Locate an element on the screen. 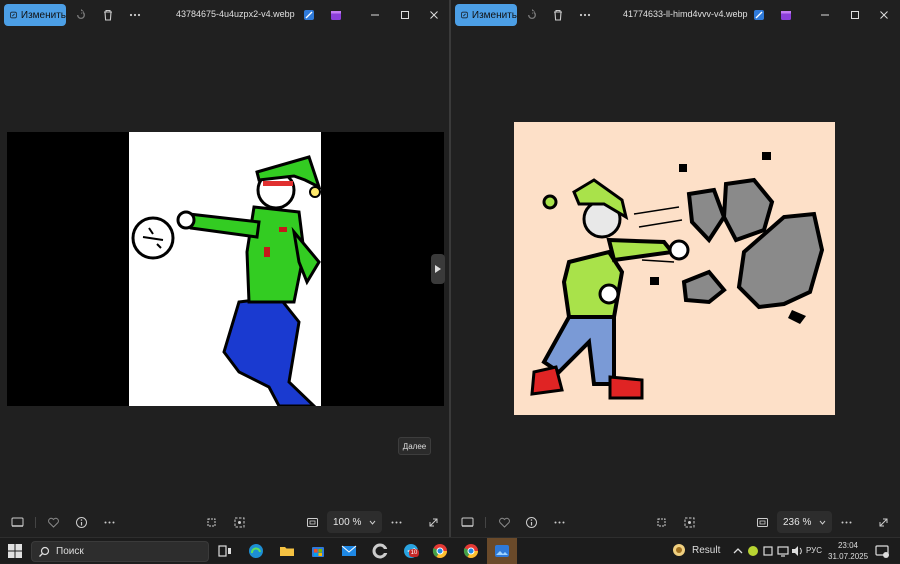 The height and width of the screenshot is (564, 900). file-explorer-icon is located at coordinates (287, 551).